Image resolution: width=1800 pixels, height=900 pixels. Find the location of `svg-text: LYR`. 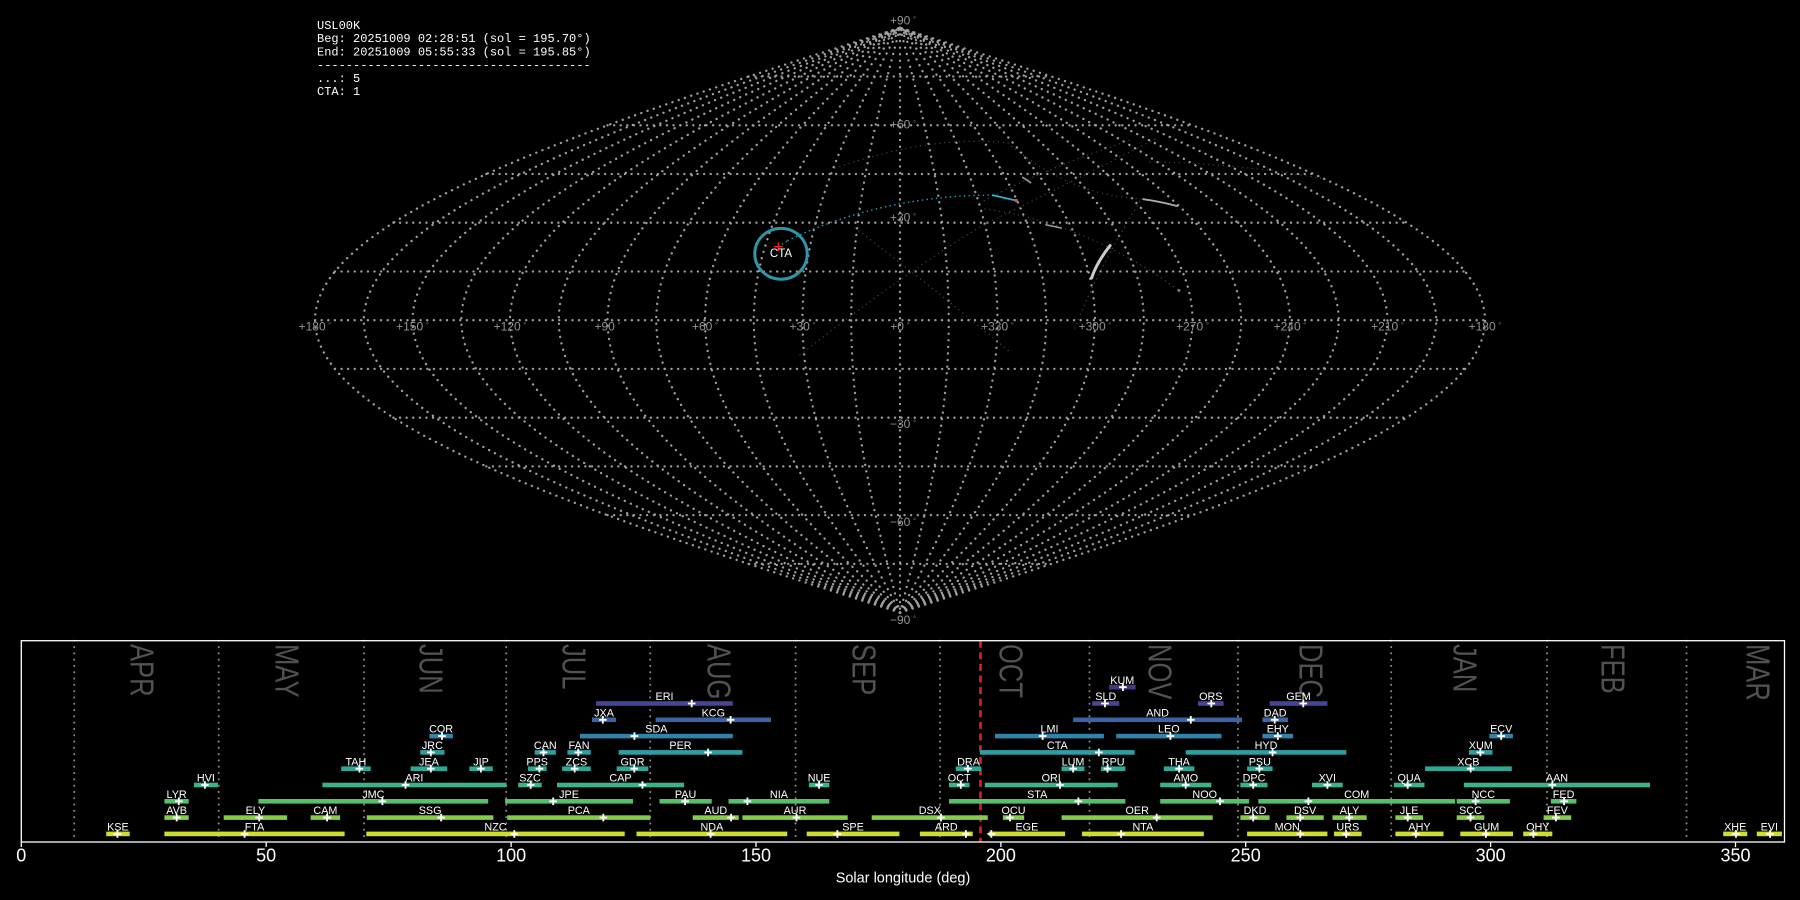

svg-text: LYR is located at coordinates (176, 795).